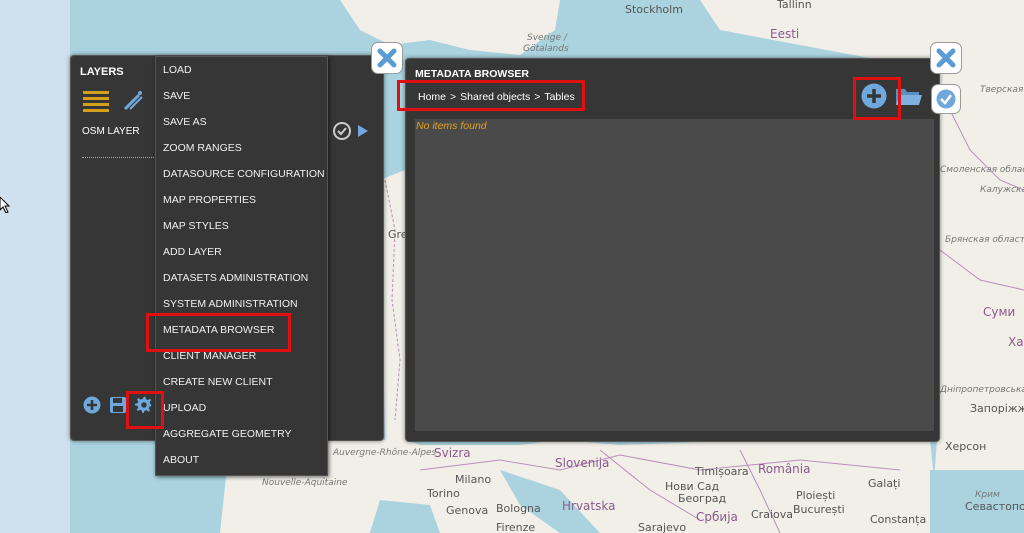 Image resolution: width=1024 pixels, height=533 pixels. Describe the element at coordinates (1002, 90) in the screenshot. I see `map-label-tver: Тверская область` at that location.